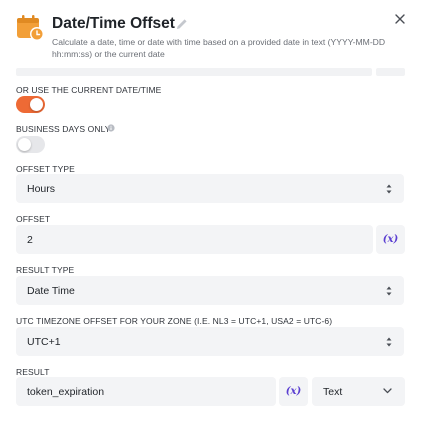  What do you see at coordinates (333, 391) in the screenshot?
I see `result-data-type: Text` at bounding box center [333, 391].